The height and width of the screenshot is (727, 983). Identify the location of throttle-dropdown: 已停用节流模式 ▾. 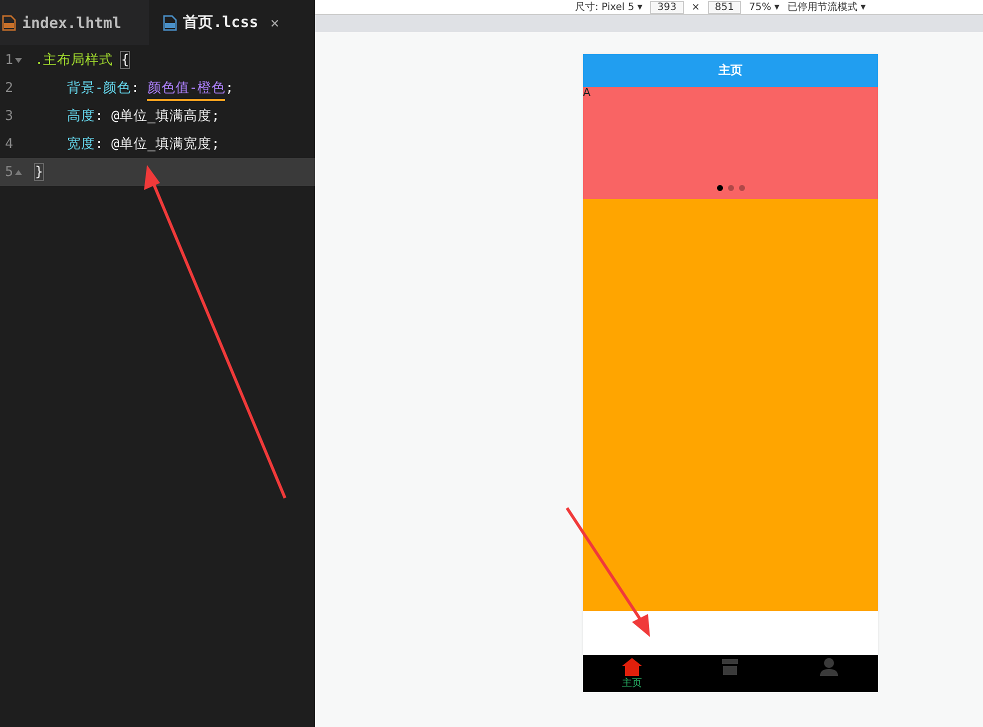
(826, 7).